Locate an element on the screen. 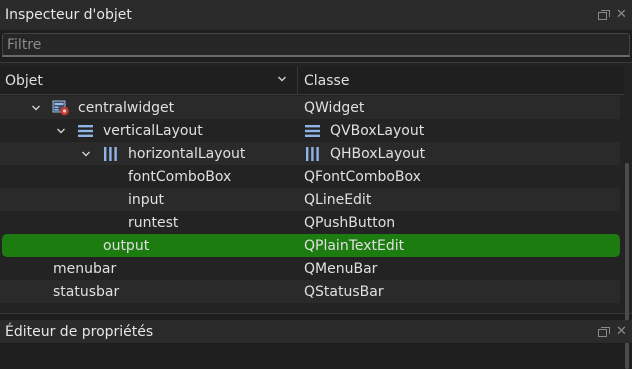 The image size is (632, 369). object-inspector-title: Inspecteur d'objet is located at coordinates (68, 15).